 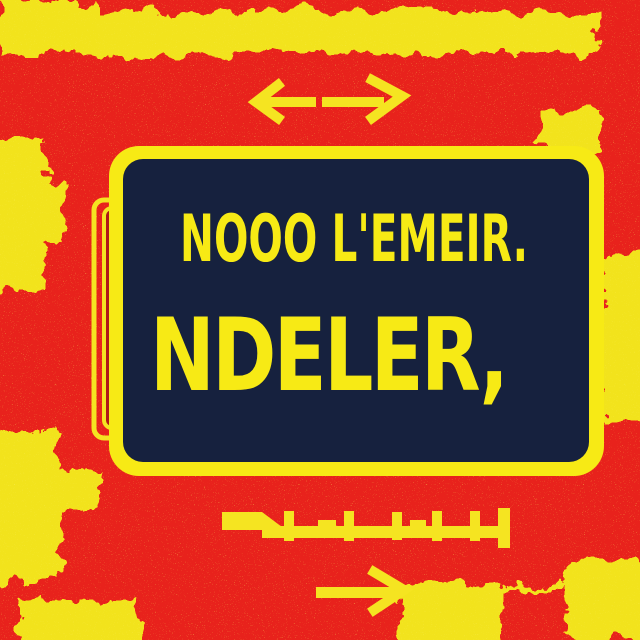 What do you see at coordinates (329, 355) in the screenshot?
I see `sign-headline-line2: NDELER,` at bounding box center [329, 355].